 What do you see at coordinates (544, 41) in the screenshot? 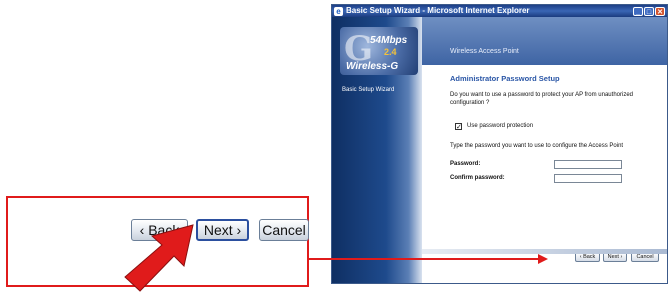
I see `page-header: Wireless Access Point` at bounding box center [544, 41].